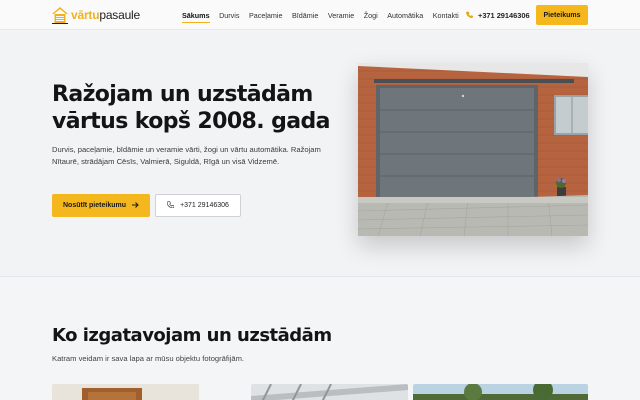 The width and height of the screenshot is (640, 400). I want to click on nav-item-durvis: Durvis, so click(229, 15).